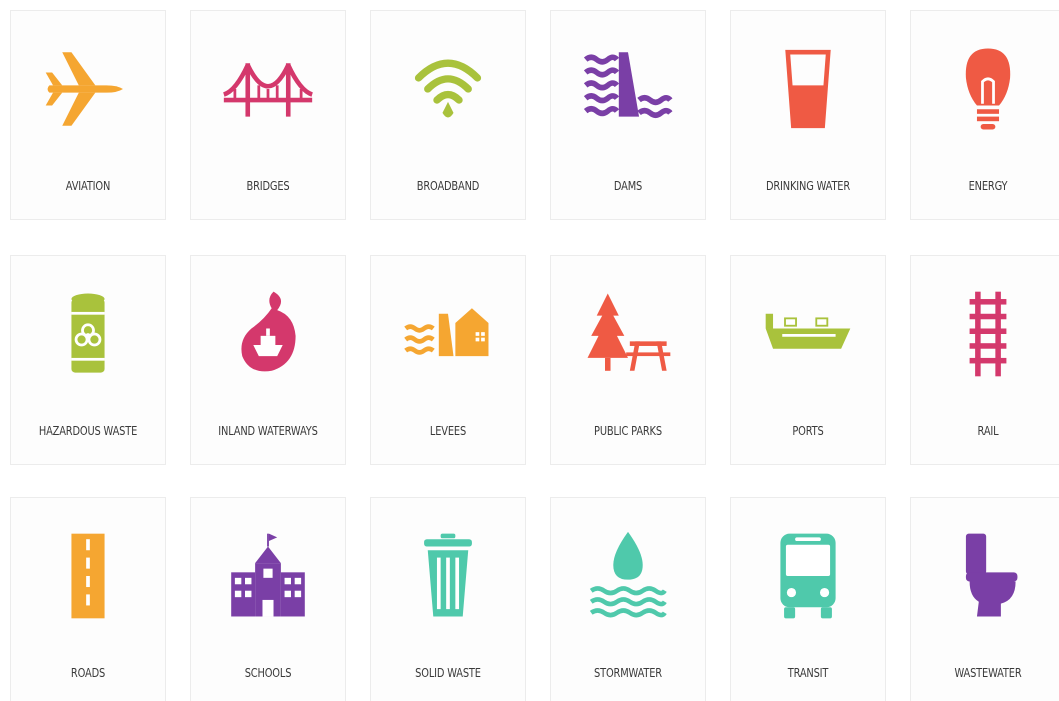  Describe the element at coordinates (985, 575) in the screenshot. I see `toilet-icon` at that location.